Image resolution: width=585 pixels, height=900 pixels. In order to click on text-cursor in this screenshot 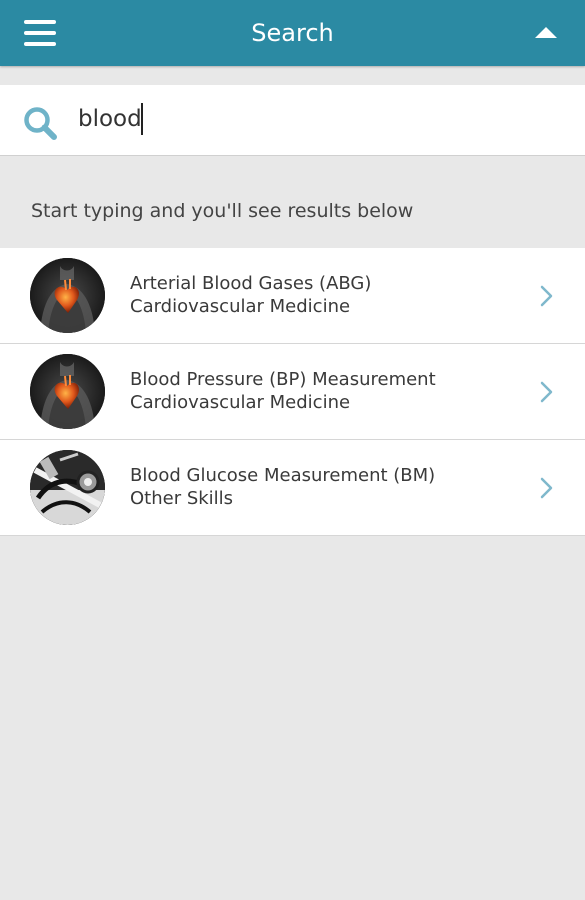, I will do `click(142, 119)`.